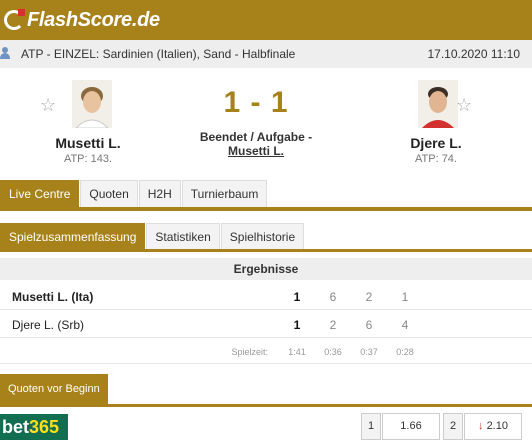 This screenshot has height=440, width=532. I want to click on brand-name: FlashScore.de, so click(93, 19).